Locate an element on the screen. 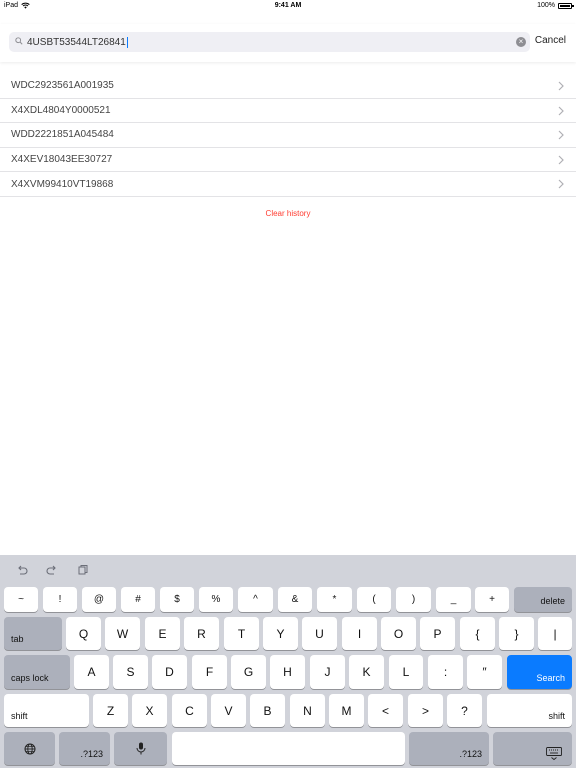  redo-icon is located at coordinates (52, 570).